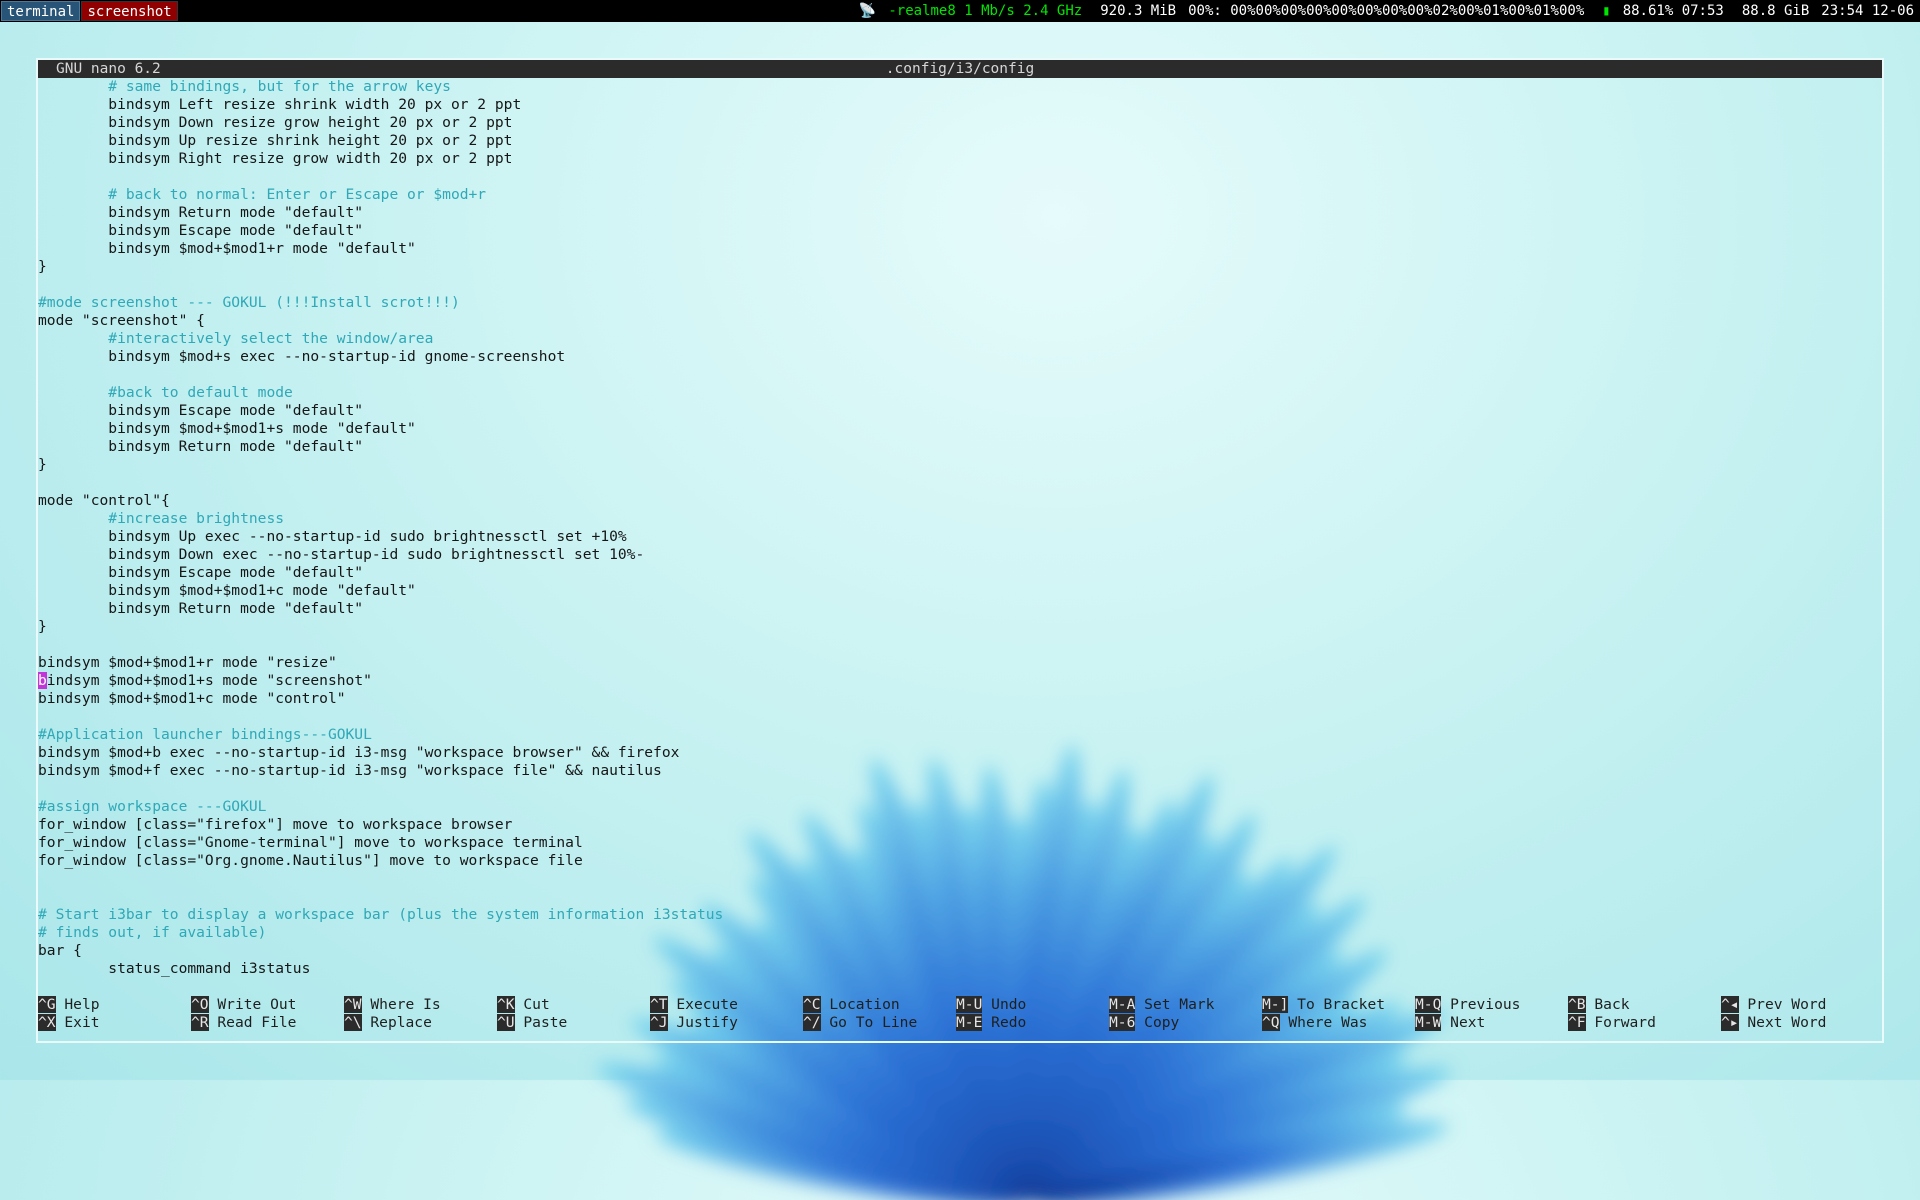  What do you see at coordinates (960, 429) in the screenshot?
I see `code-line: bindsym $mod+$mod1+s mode "default"` at bounding box center [960, 429].